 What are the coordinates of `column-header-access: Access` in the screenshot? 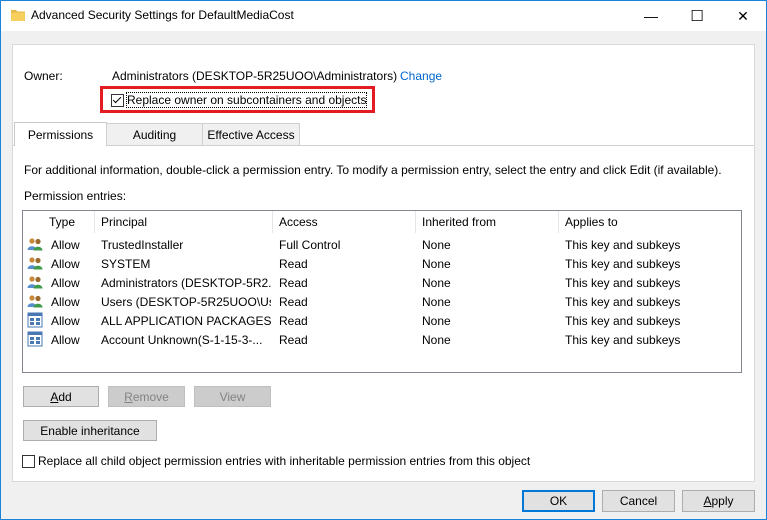 It's located at (344, 222).